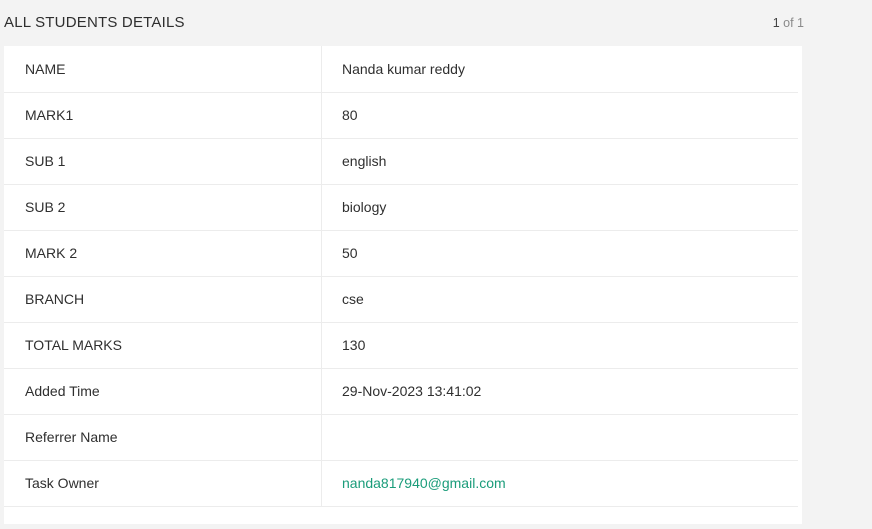 This screenshot has height=529, width=872. What do you see at coordinates (163, 345) in the screenshot?
I see `field-label-cell: TOTAL MARKS` at bounding box center [163, 345].